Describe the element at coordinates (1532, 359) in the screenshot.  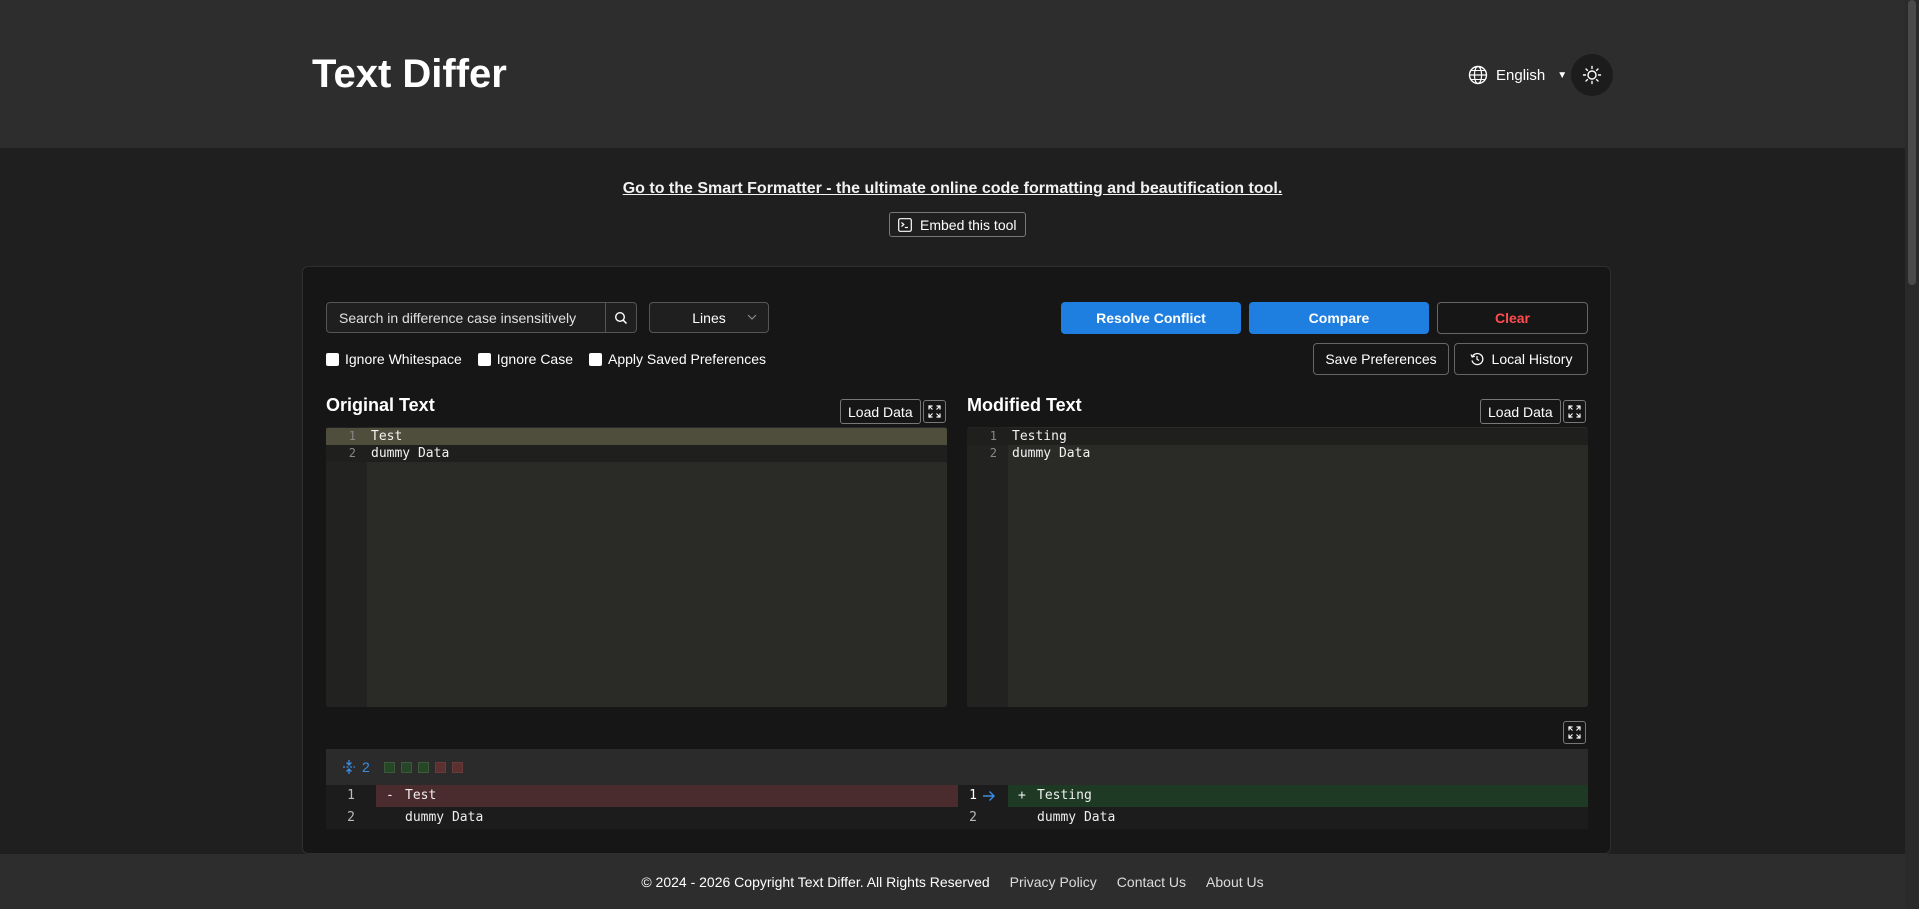
I see `local-history-label: Local History` at that location.